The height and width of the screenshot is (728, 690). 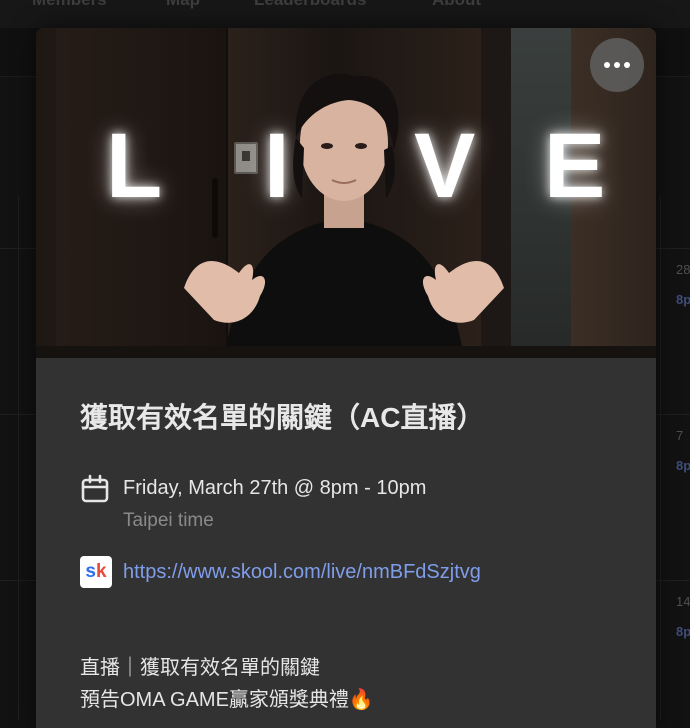 What do you see at coordinates (183, 5) in the screenshot?
I see `nav-map: Map` at bounding box center [183, 5].